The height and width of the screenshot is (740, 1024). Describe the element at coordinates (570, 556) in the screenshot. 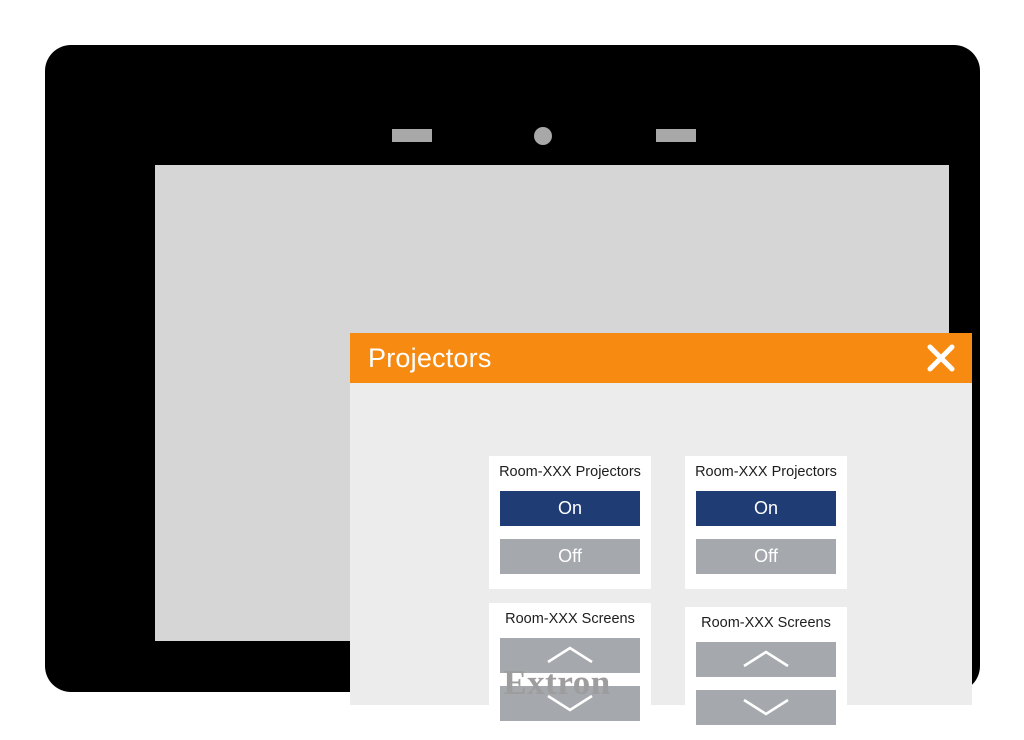

I see `projectors-left-off-button: Off` at that location.